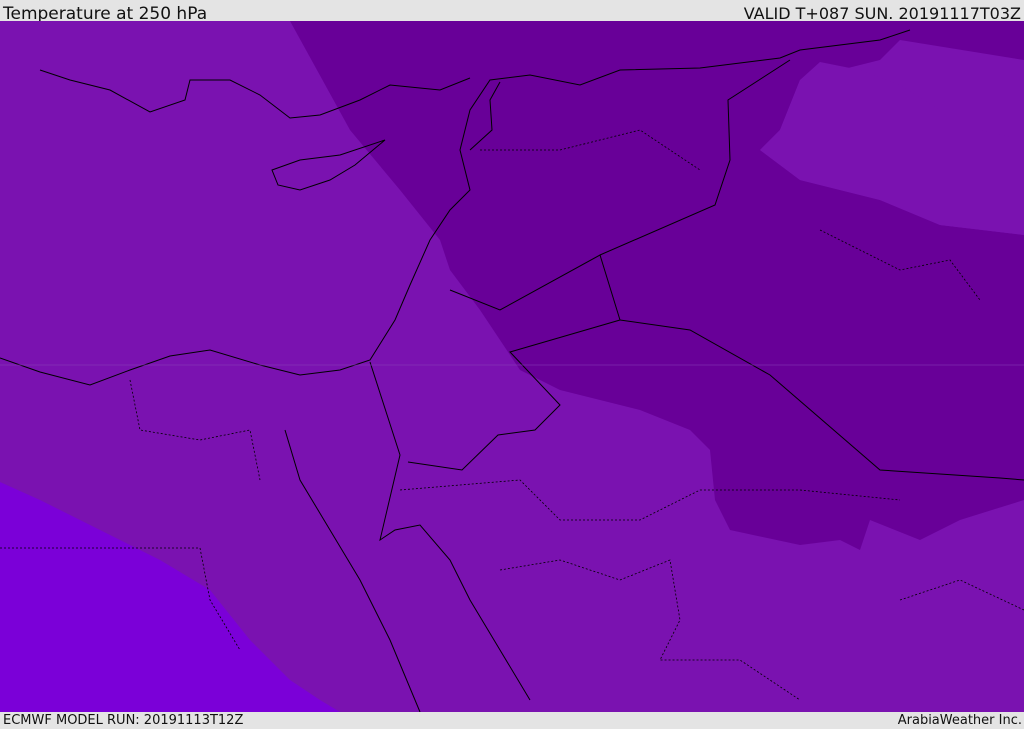  What do you see at coordinates (123, 720) in the screenshot?
I see `model-run: ECMWF MODEL RUN: 20191113T12Z` at bounding box center [123, 720].